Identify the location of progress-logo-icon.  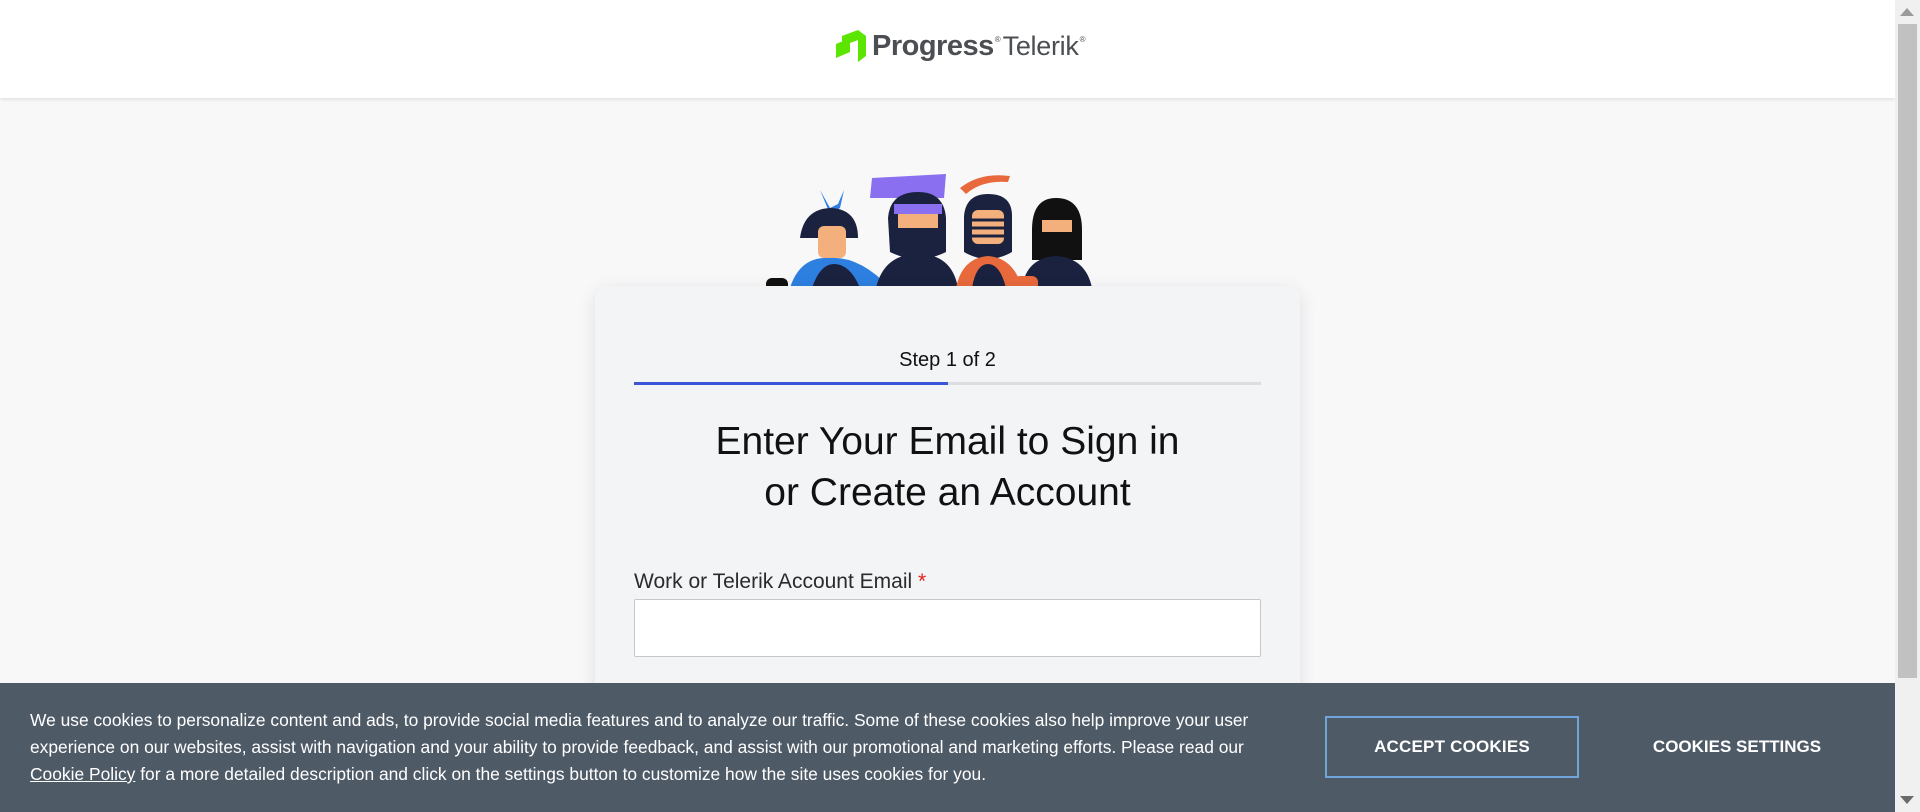
(851, 46).